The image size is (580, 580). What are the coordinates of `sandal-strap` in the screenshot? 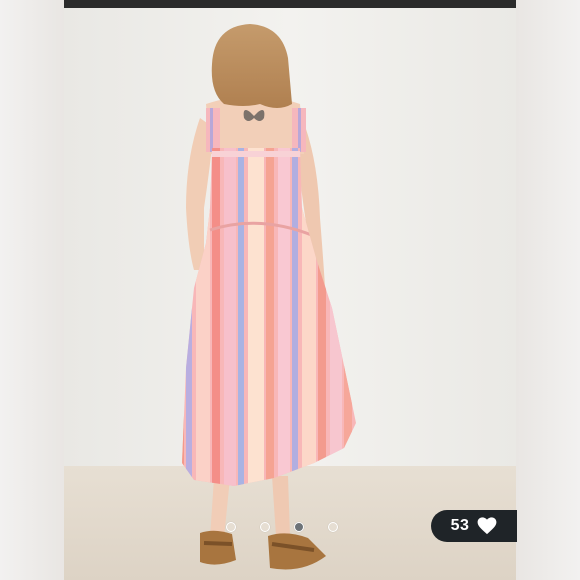 It's located at (218, 543).